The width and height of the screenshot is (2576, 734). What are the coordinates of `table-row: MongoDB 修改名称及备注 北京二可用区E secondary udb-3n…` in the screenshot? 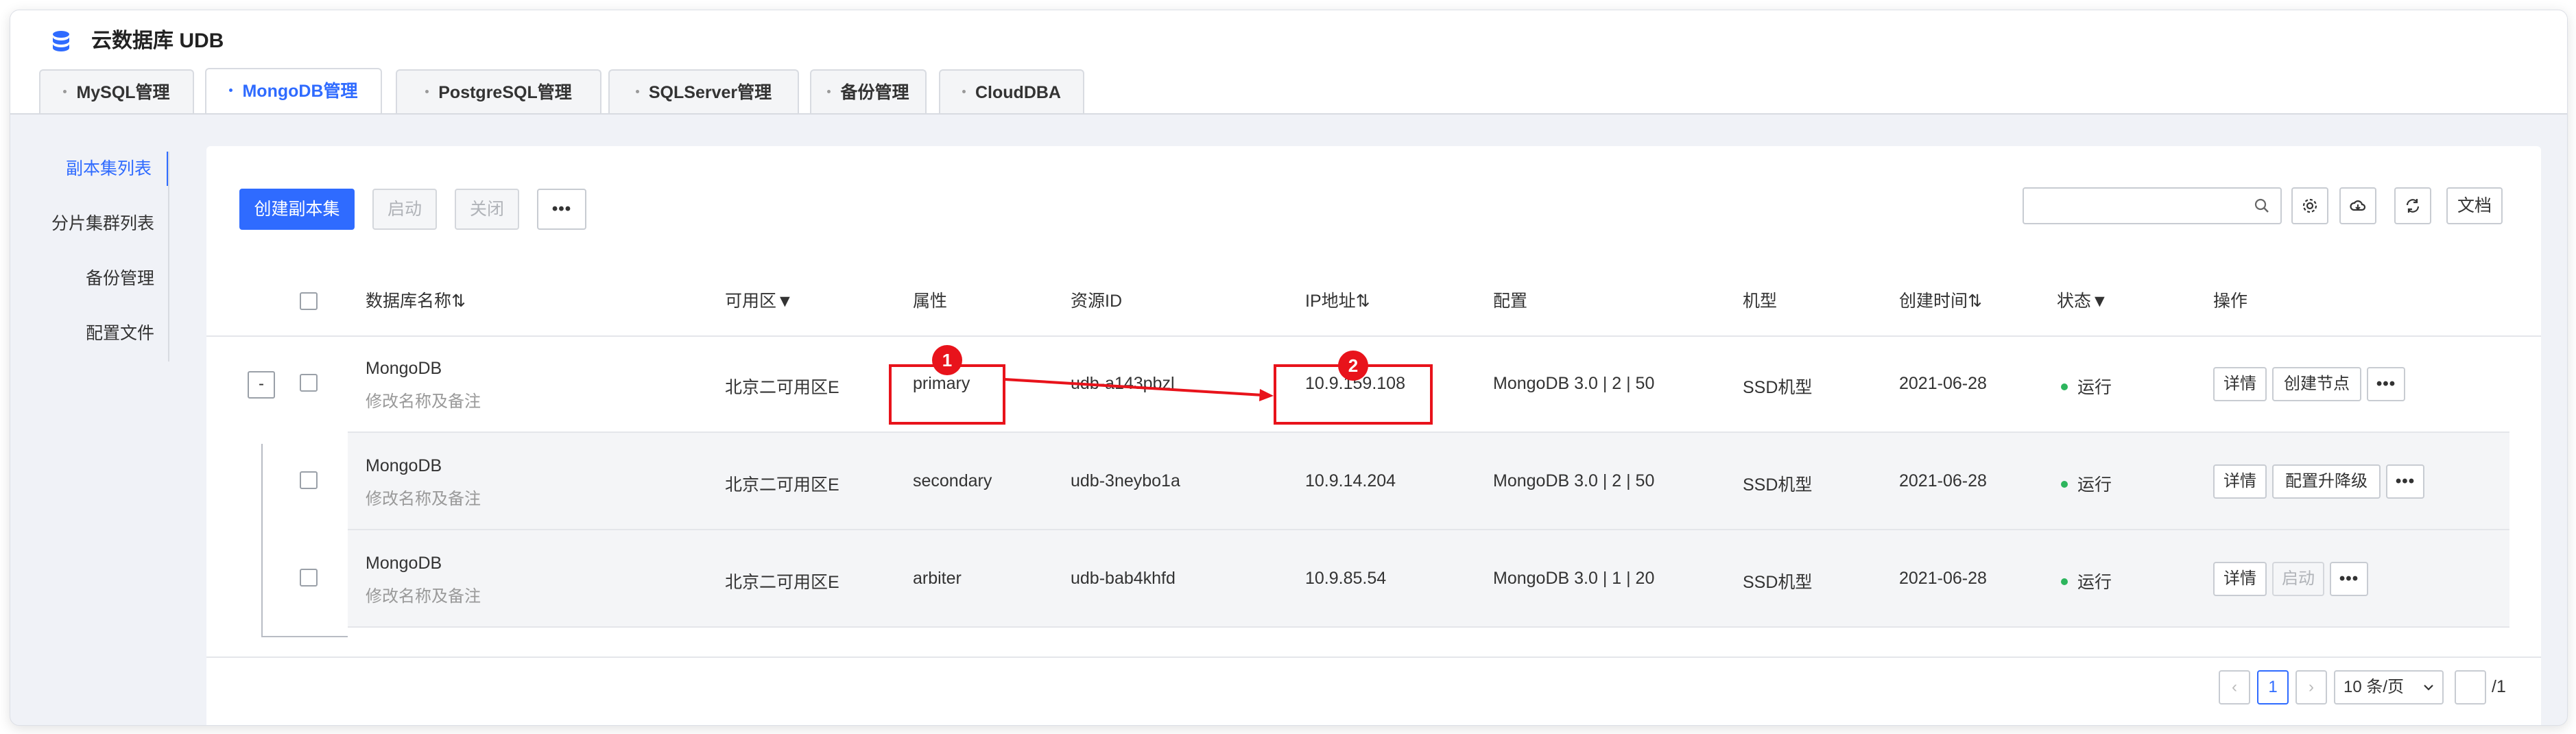 It's located at (1373, 481).